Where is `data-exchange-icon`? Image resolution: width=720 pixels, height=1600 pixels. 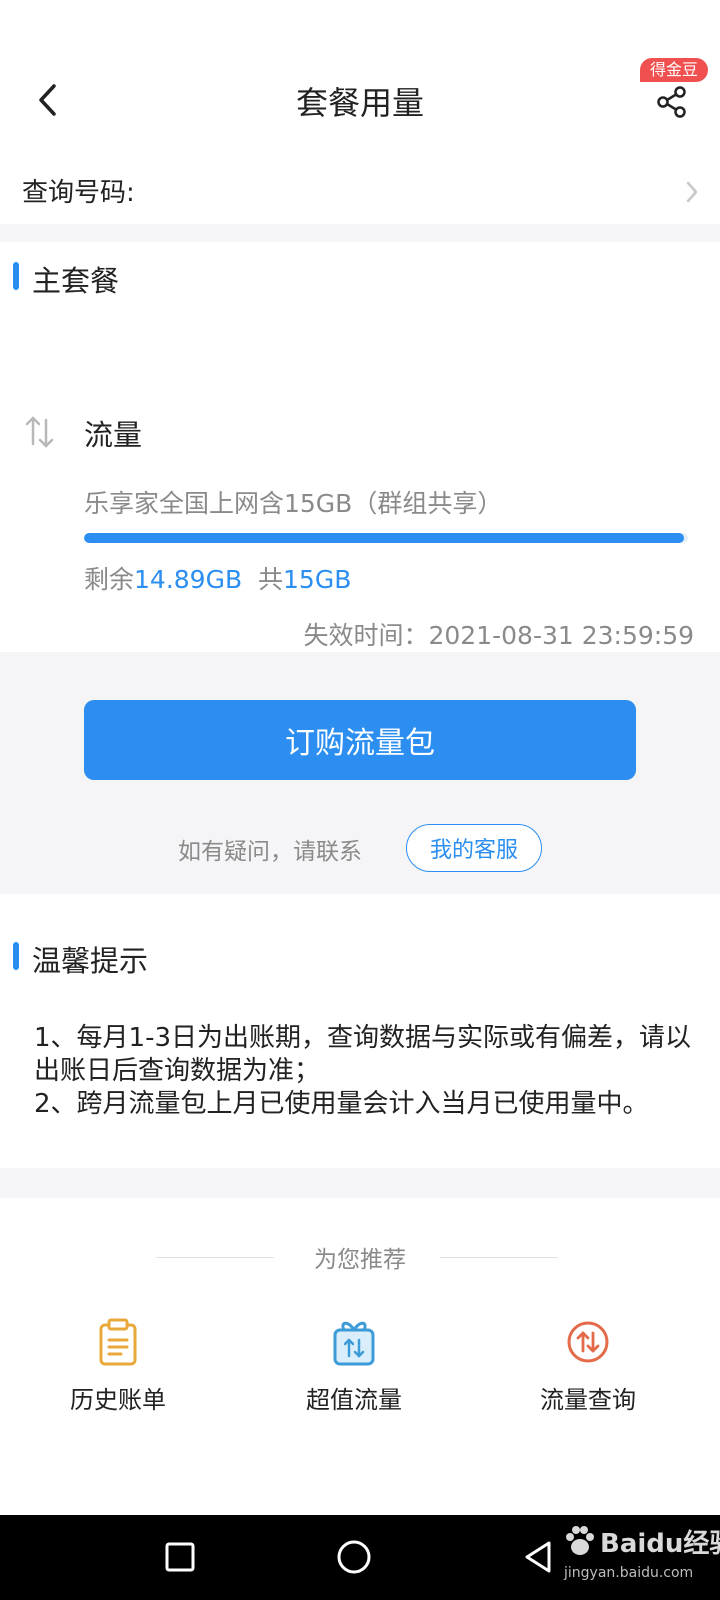 data-exchange-icon is located at coordinates (588, 1342).